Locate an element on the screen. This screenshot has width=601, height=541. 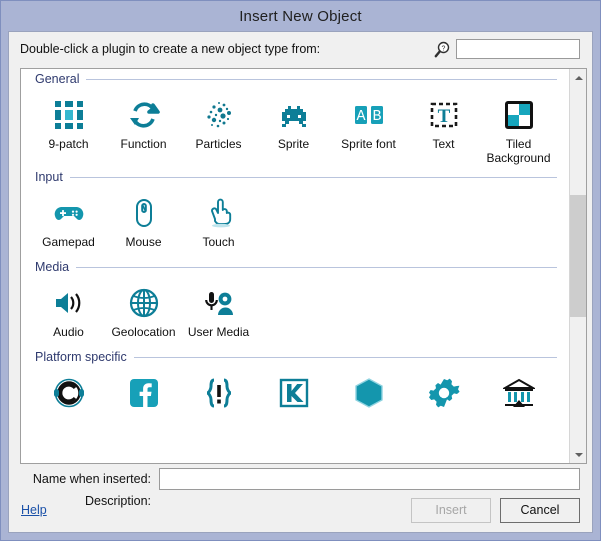
category-items: Gamepad Mouse Touch is located at coordinates (295, 222).